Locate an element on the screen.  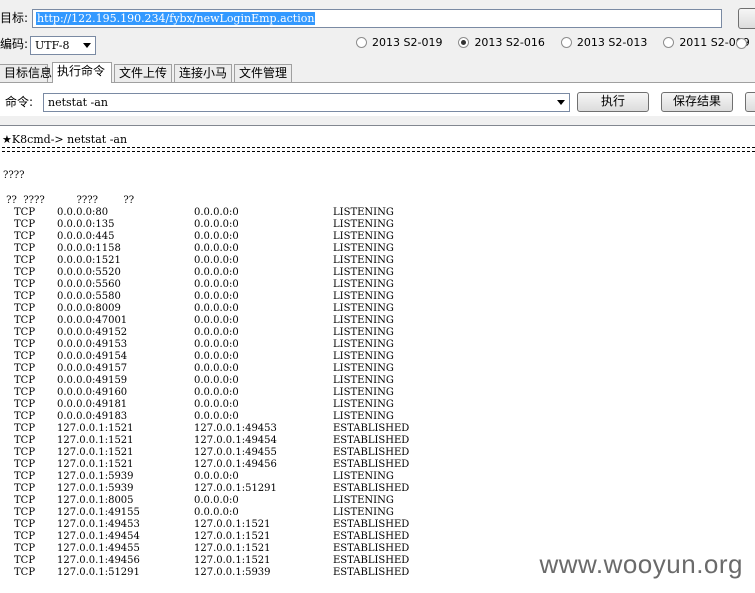
table-row: TCP 0.0.0.0:49152 0.0.0.0:0 LISTENING is located at coordinates (377, 333).